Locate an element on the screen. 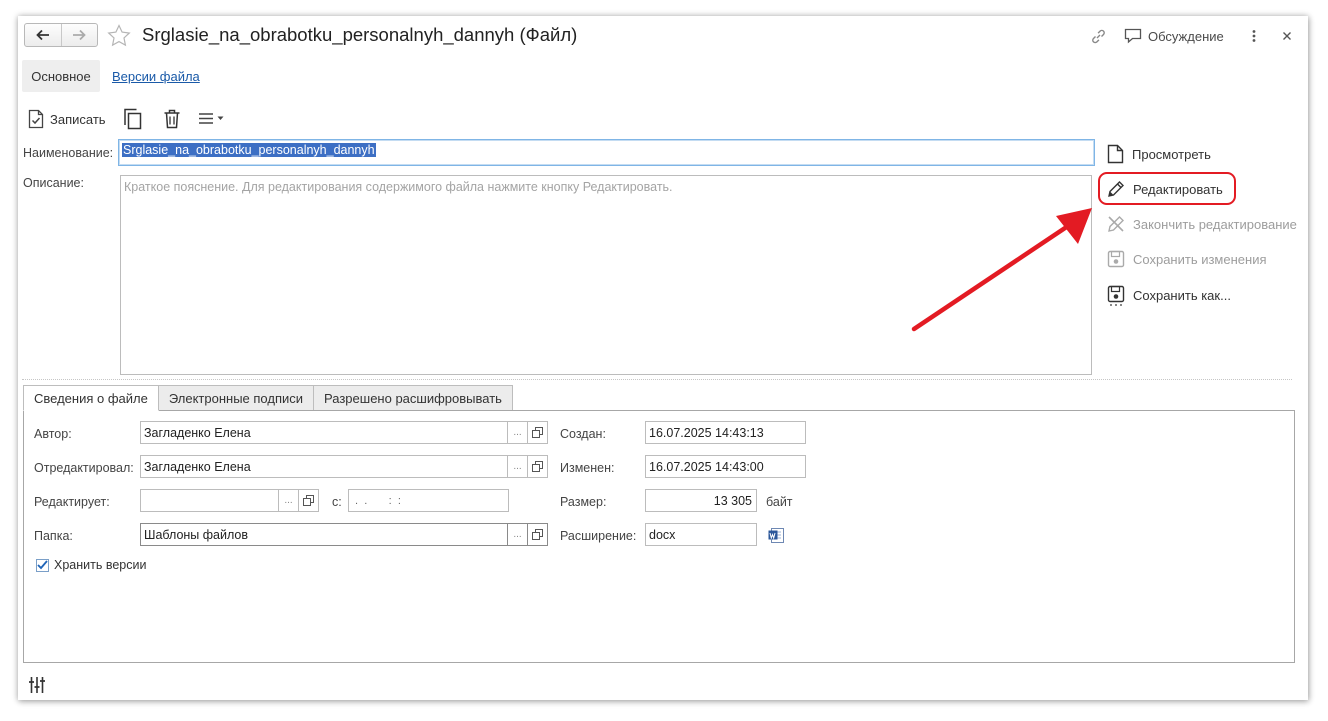 The height and width of the screenshot is (721, 1328). keep-versions-checkbox: Хранить версии is located at coordinates (91, 565).